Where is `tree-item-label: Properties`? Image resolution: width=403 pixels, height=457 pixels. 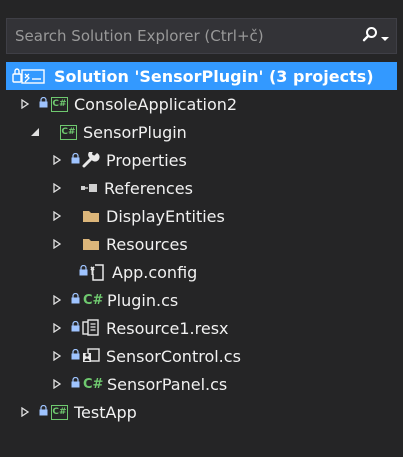
tree-item-label: Properties is located at coordinates (146, 160).